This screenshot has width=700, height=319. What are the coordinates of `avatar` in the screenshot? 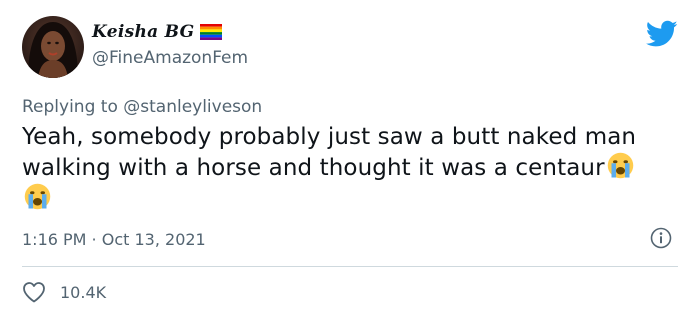 It's located at (53, 47).